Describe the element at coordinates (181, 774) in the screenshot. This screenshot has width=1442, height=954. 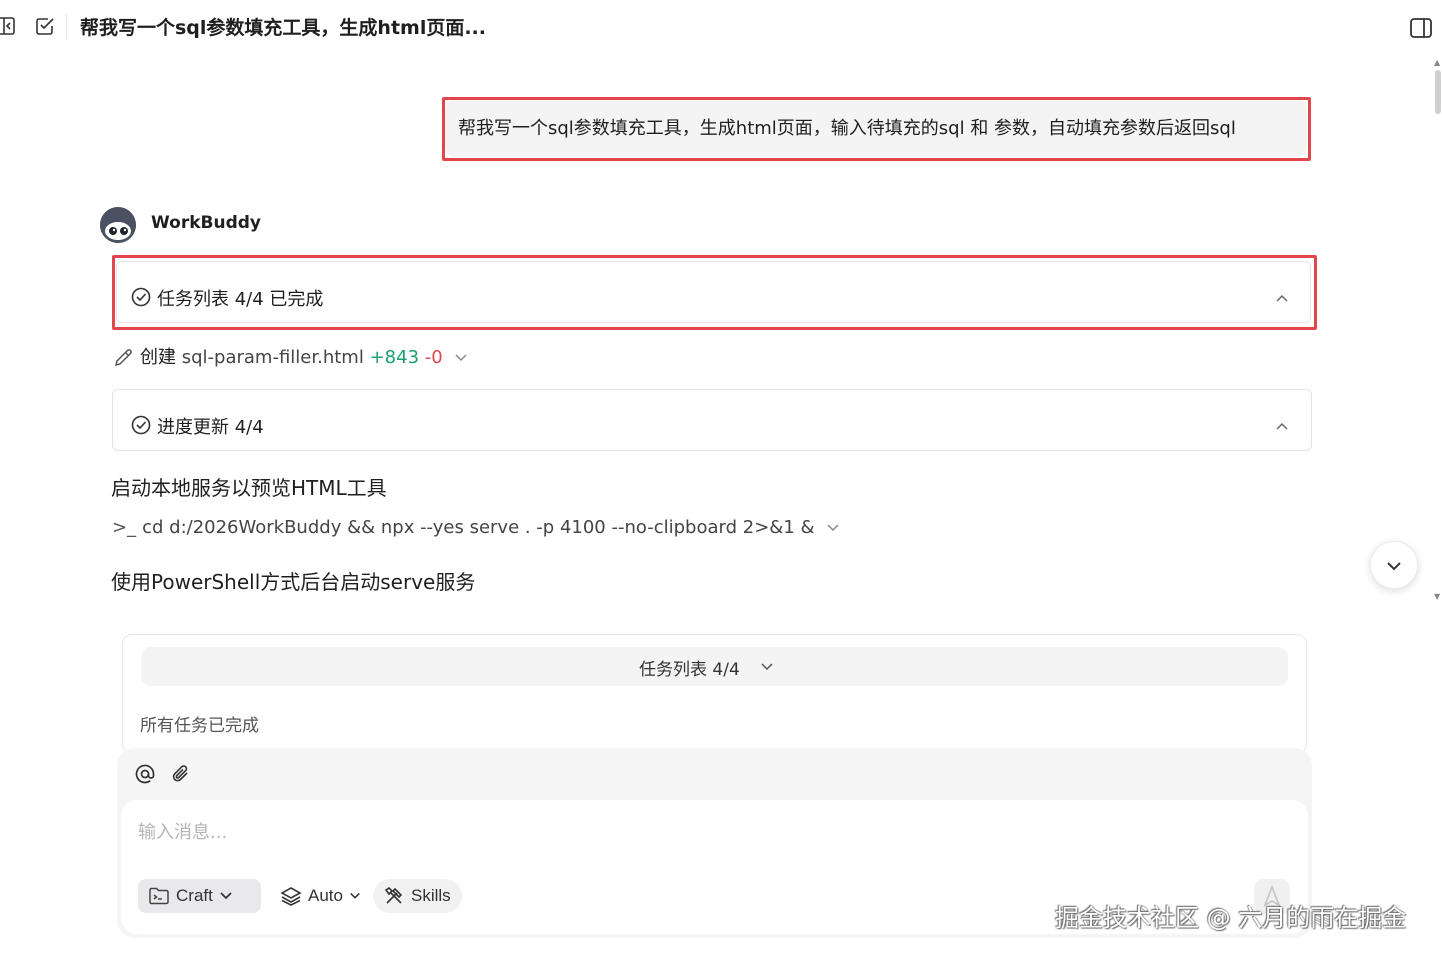
I see `paperclip-icon` at that location.